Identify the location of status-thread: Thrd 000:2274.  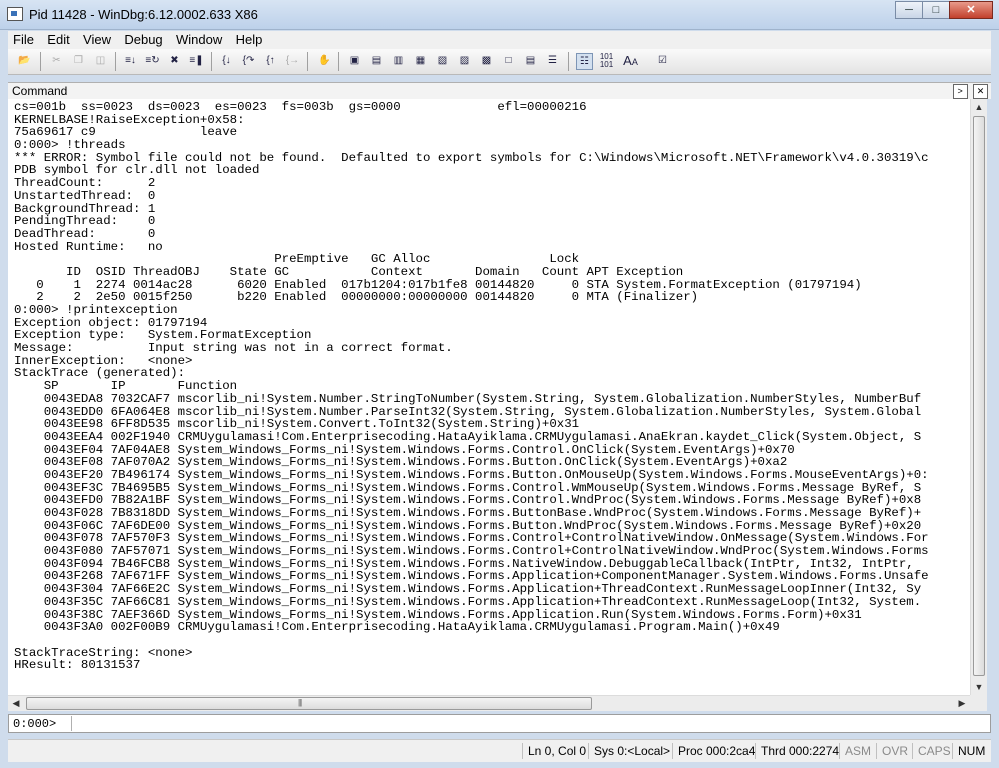
(797, 751).